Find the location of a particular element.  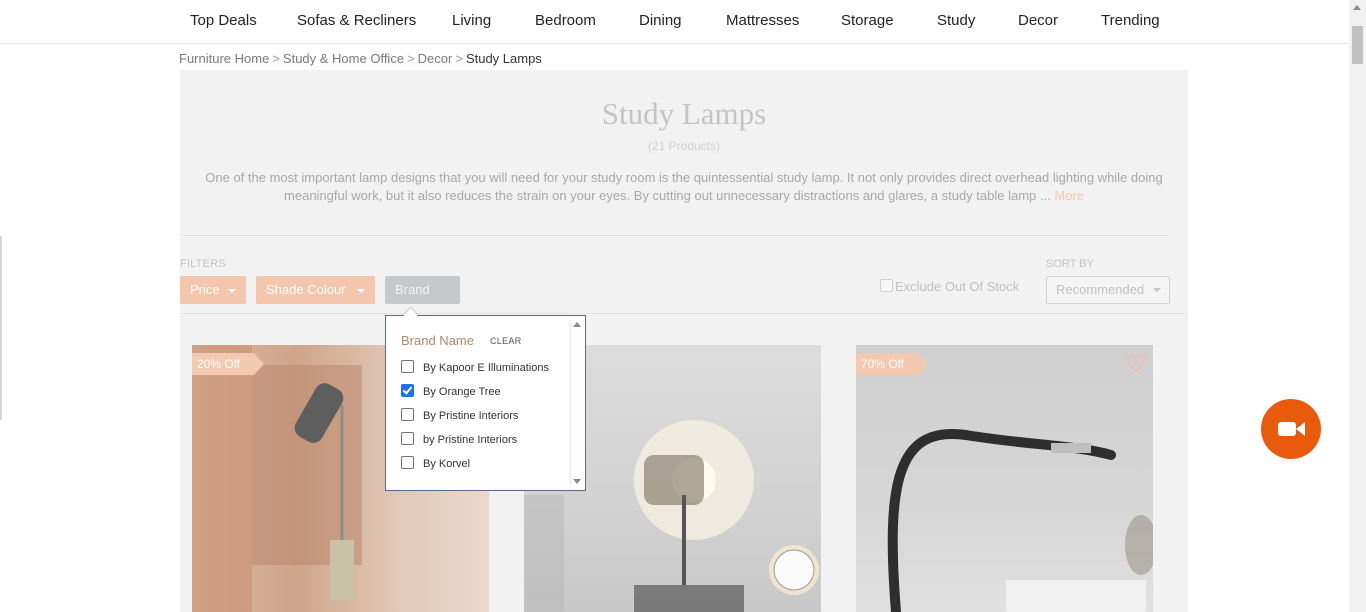

nav-living: Living is located at coordinates (471, 20).